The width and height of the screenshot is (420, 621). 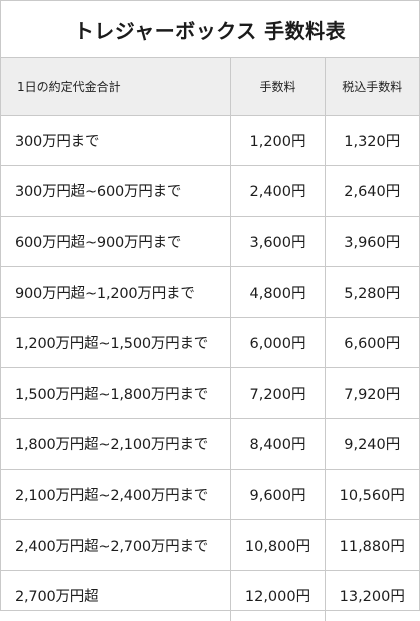 I want to click on range-cell: 2,100万円超~2,400万円まで, so click(x=116, y=495).